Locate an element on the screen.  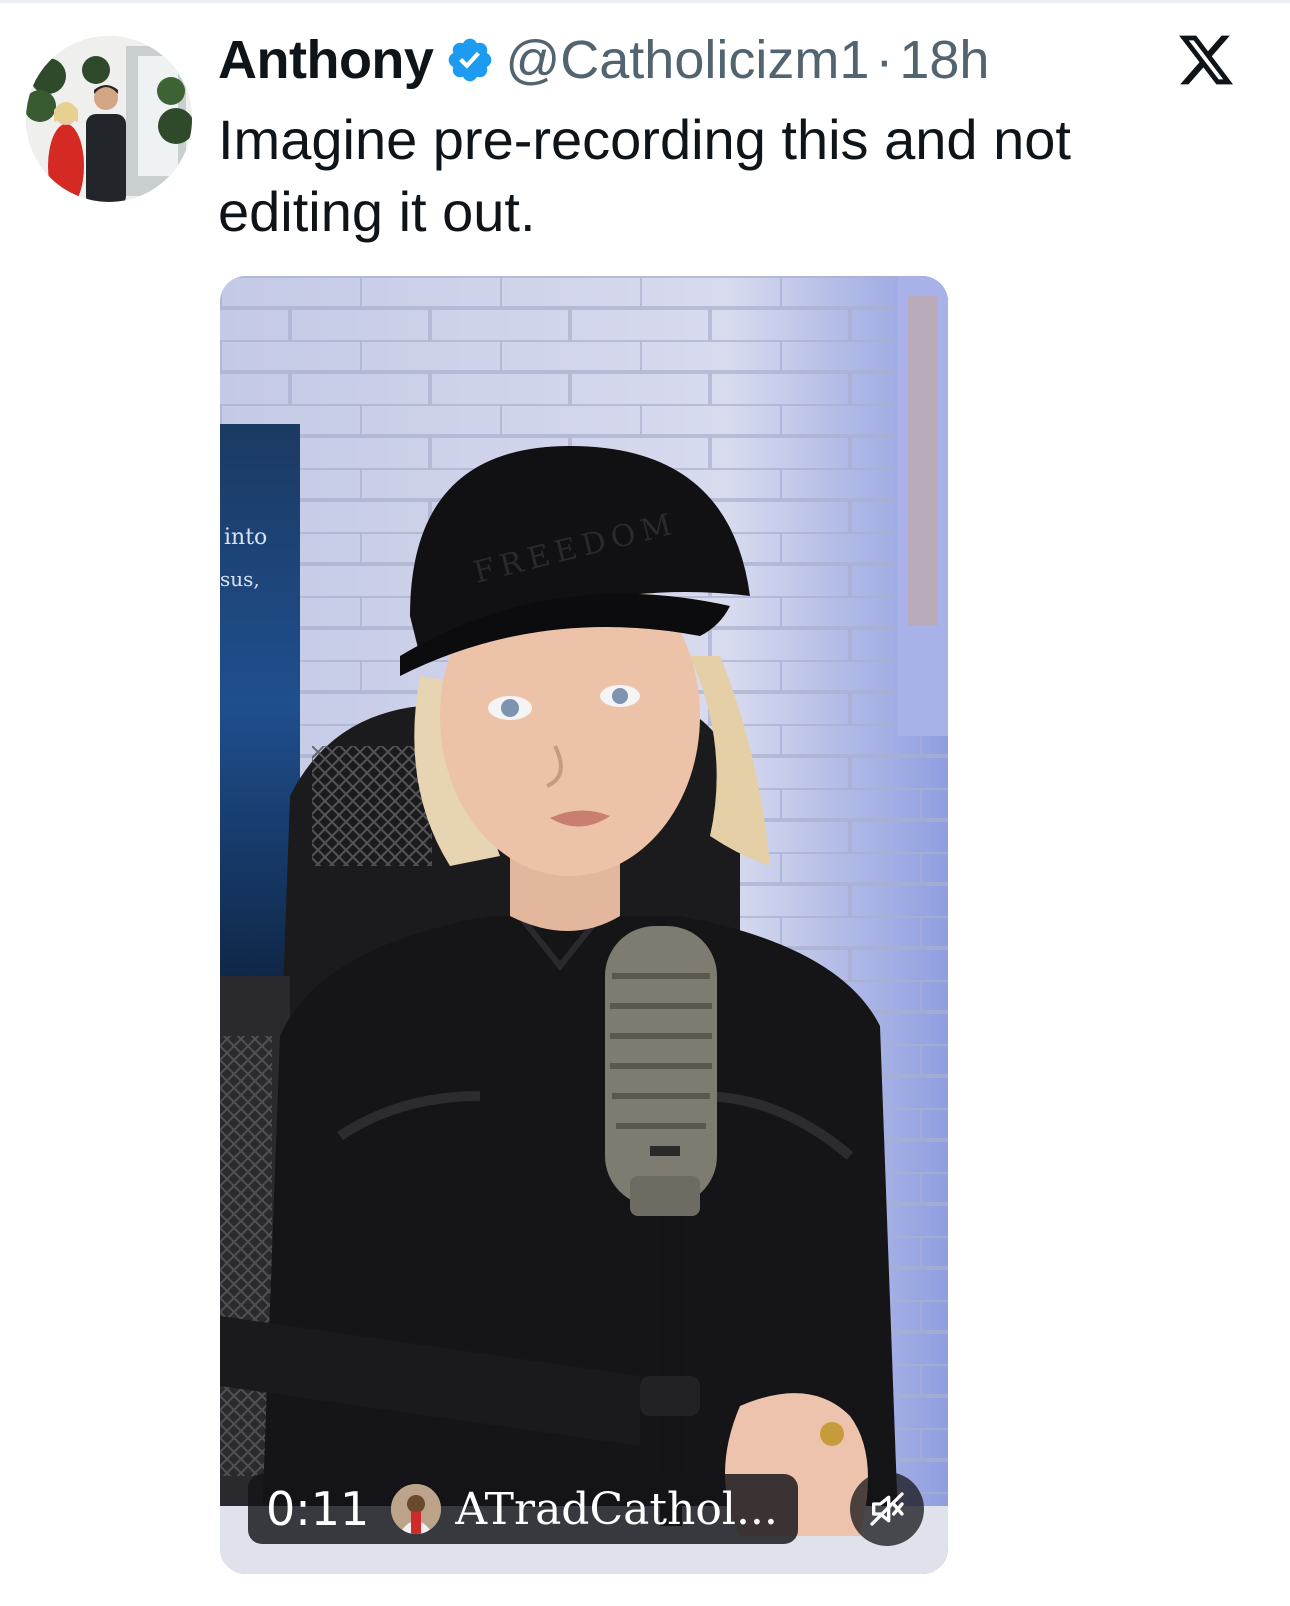
avatar-photo is located at coordinates (109, 119).